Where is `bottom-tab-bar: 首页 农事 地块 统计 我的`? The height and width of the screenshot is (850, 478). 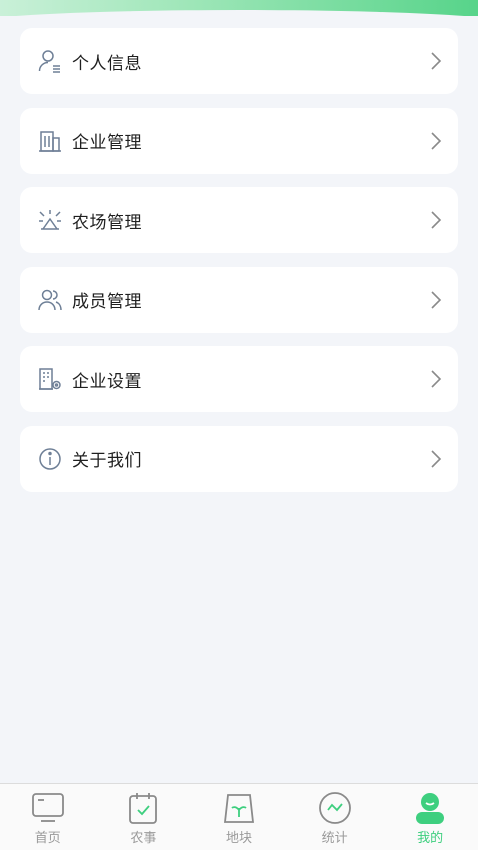
bottom-tab-bar: 首页 农事 地块 统计 我的 is located at coordinates (239, 816).